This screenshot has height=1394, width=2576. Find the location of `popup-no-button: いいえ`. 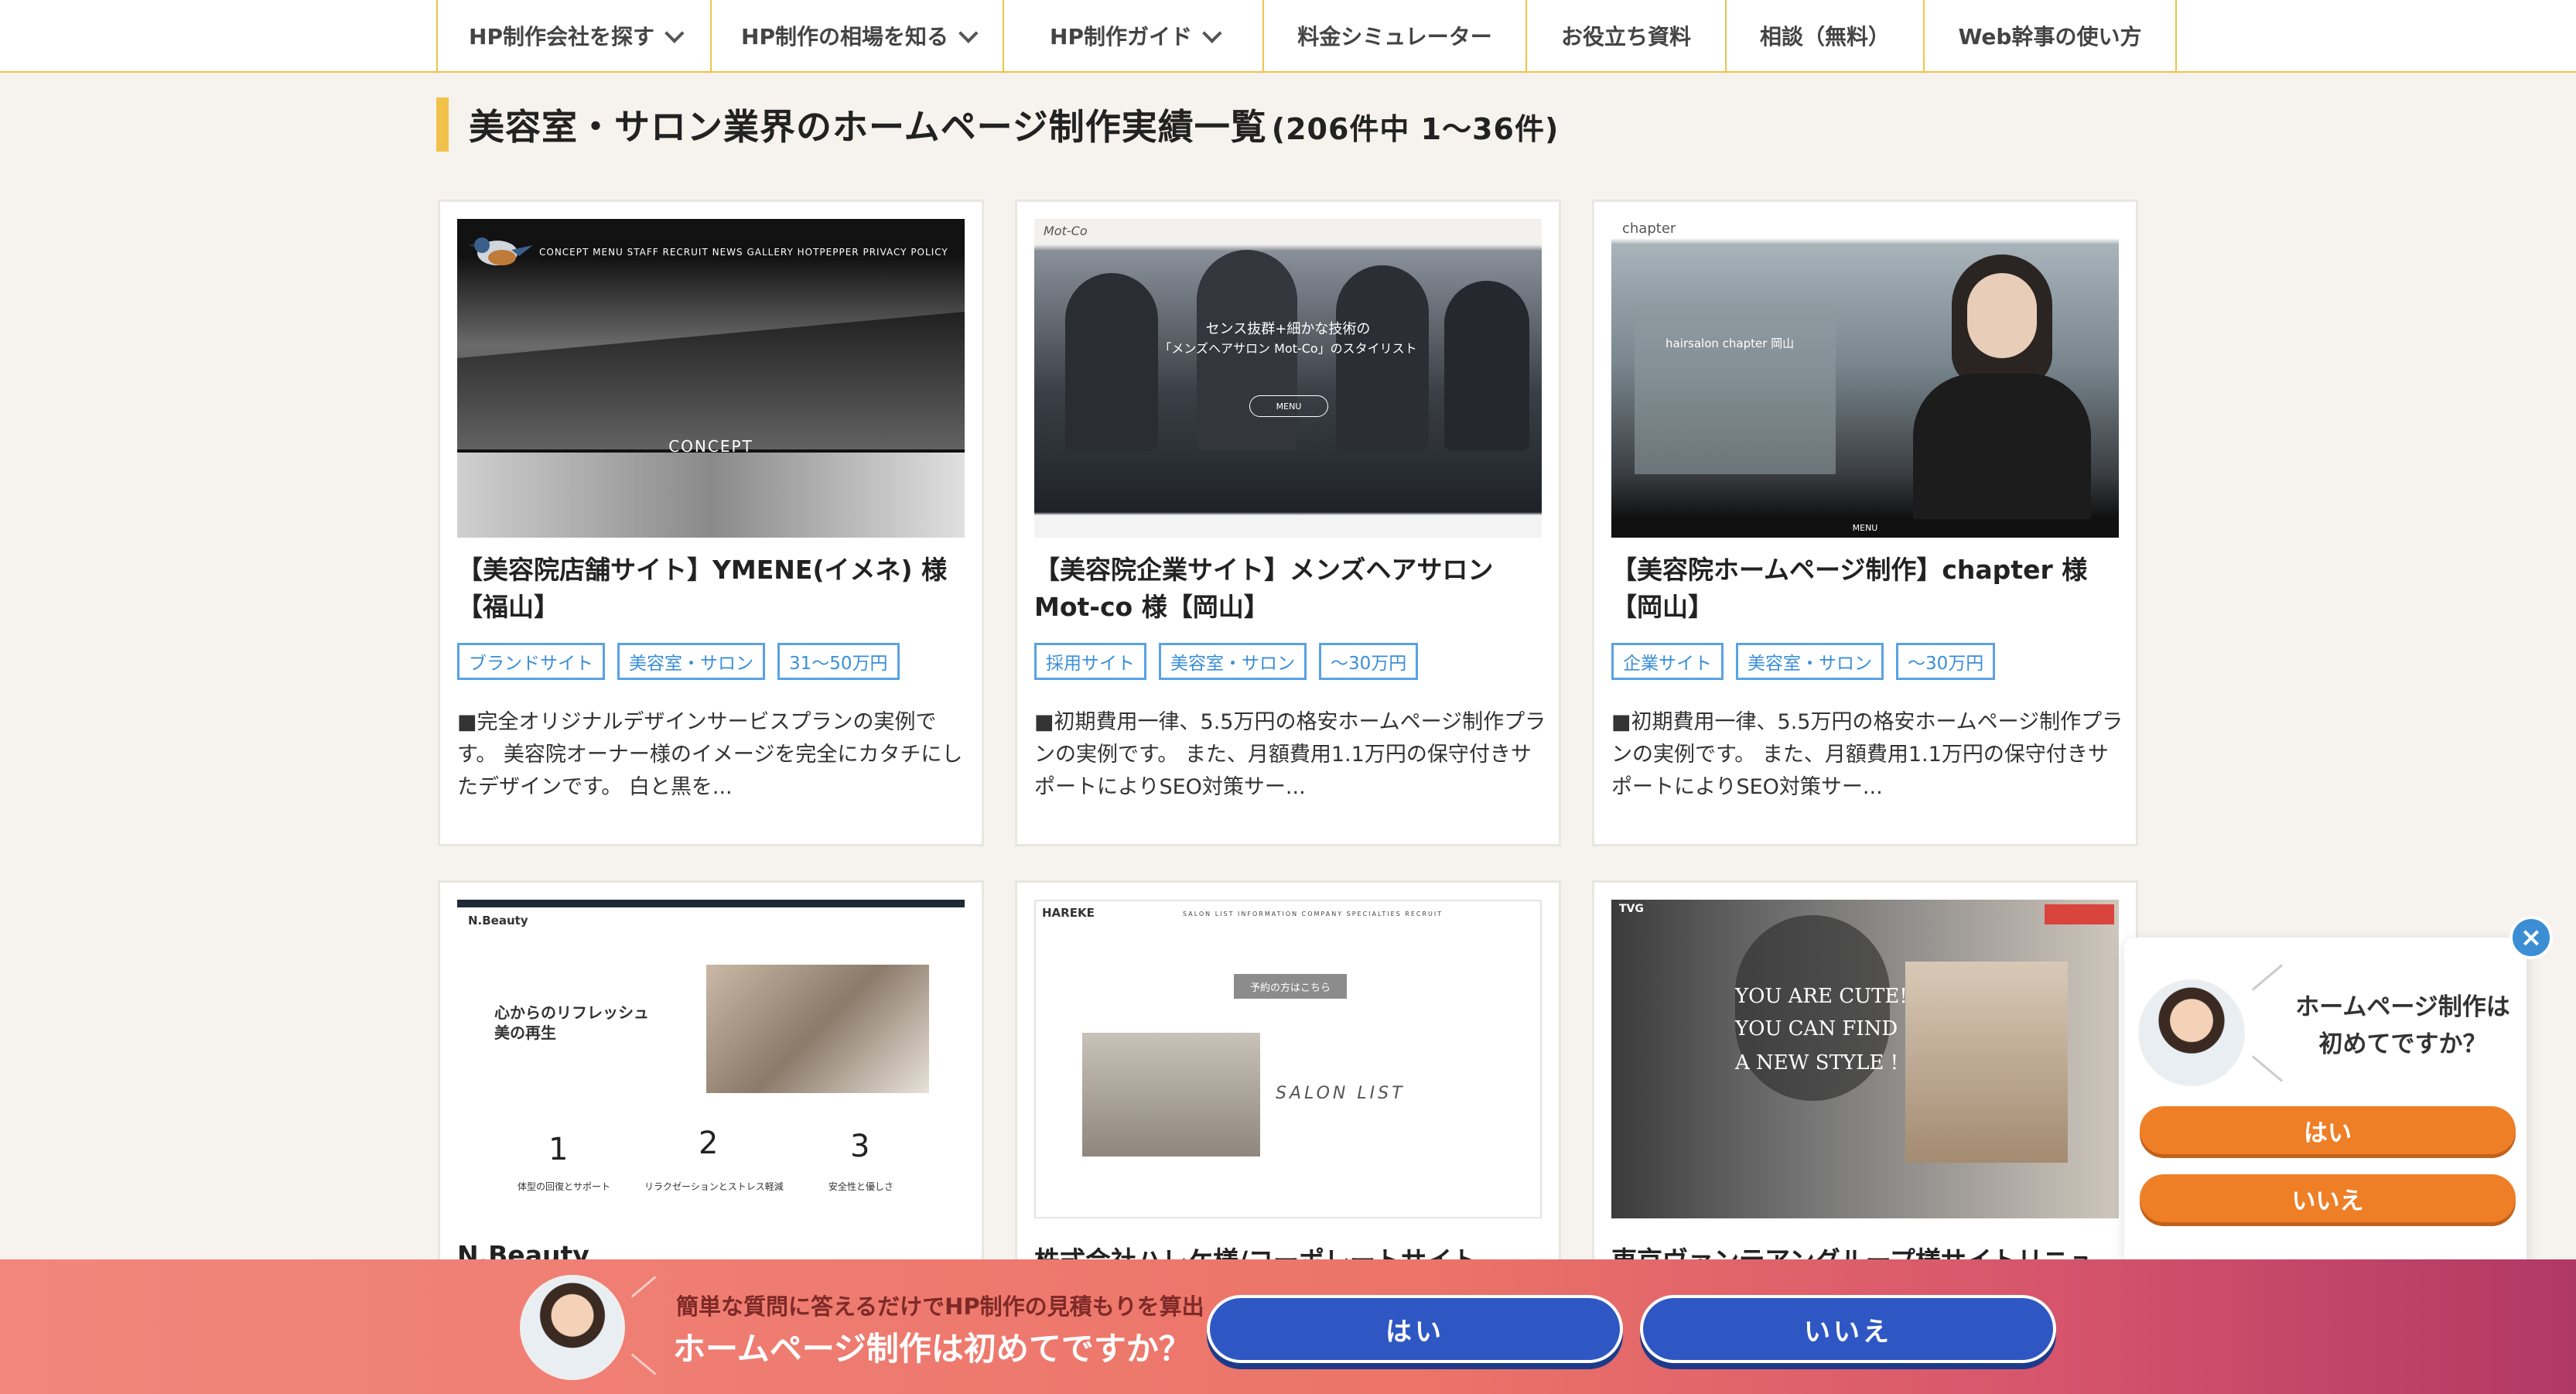

popup-no-button: いいえ is located at coordinates (2328, 1198).